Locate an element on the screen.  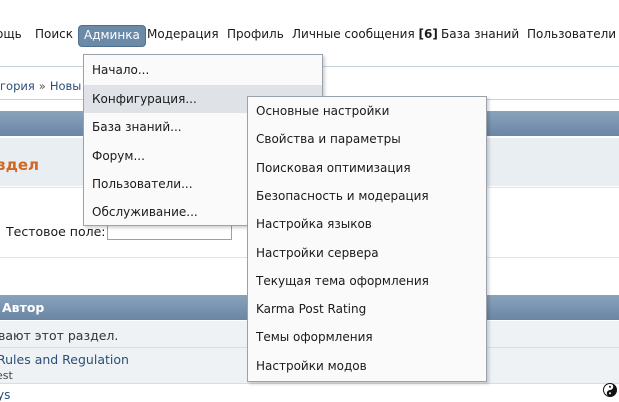
nav-users: Пользователи is located at coordinates (571, 34).